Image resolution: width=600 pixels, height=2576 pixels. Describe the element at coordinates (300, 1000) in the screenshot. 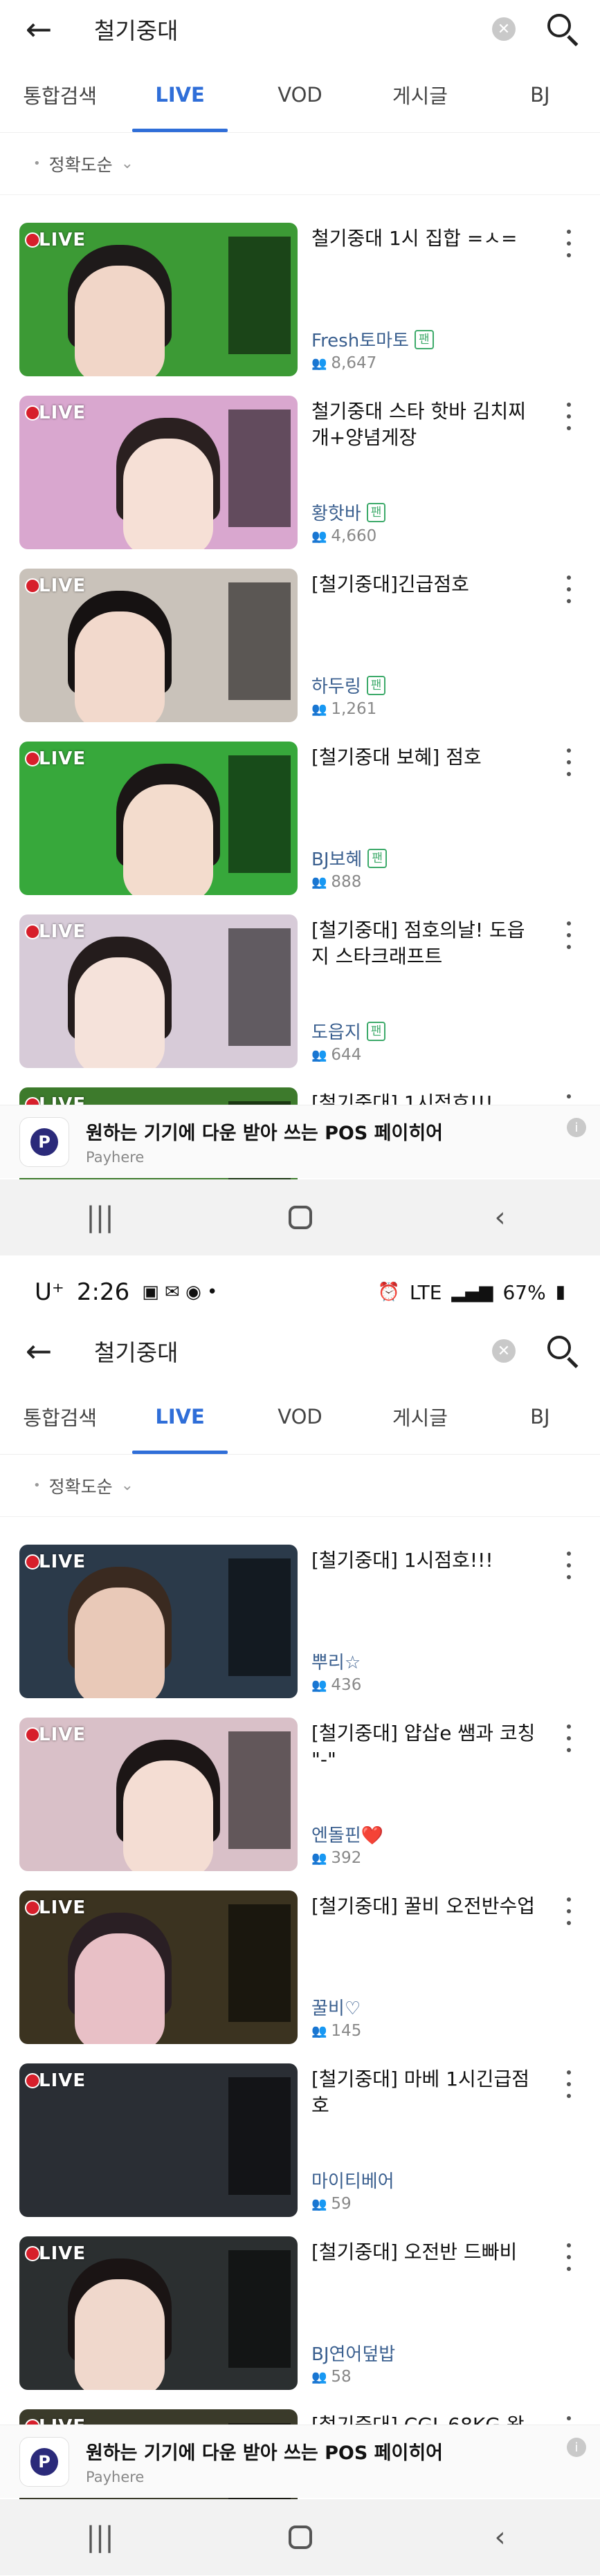

I see `list-item: LIVE [철기중대] 점호의날! 도읍지 스타크래프트 도읍지 팬 👥 644` at that location.